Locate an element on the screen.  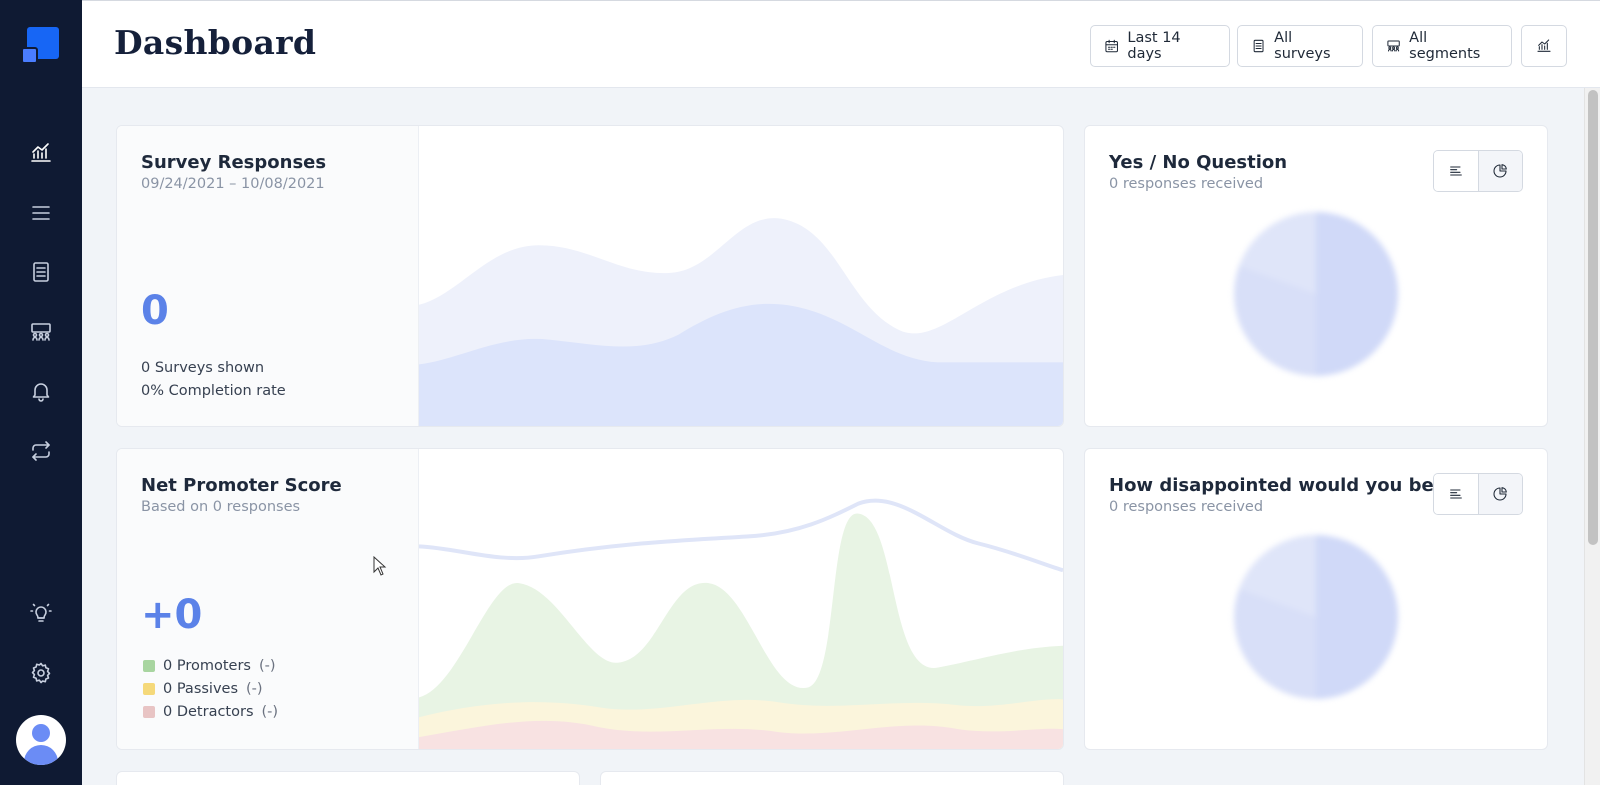
sidebar-item-settings is located at coordinates (41, 673).